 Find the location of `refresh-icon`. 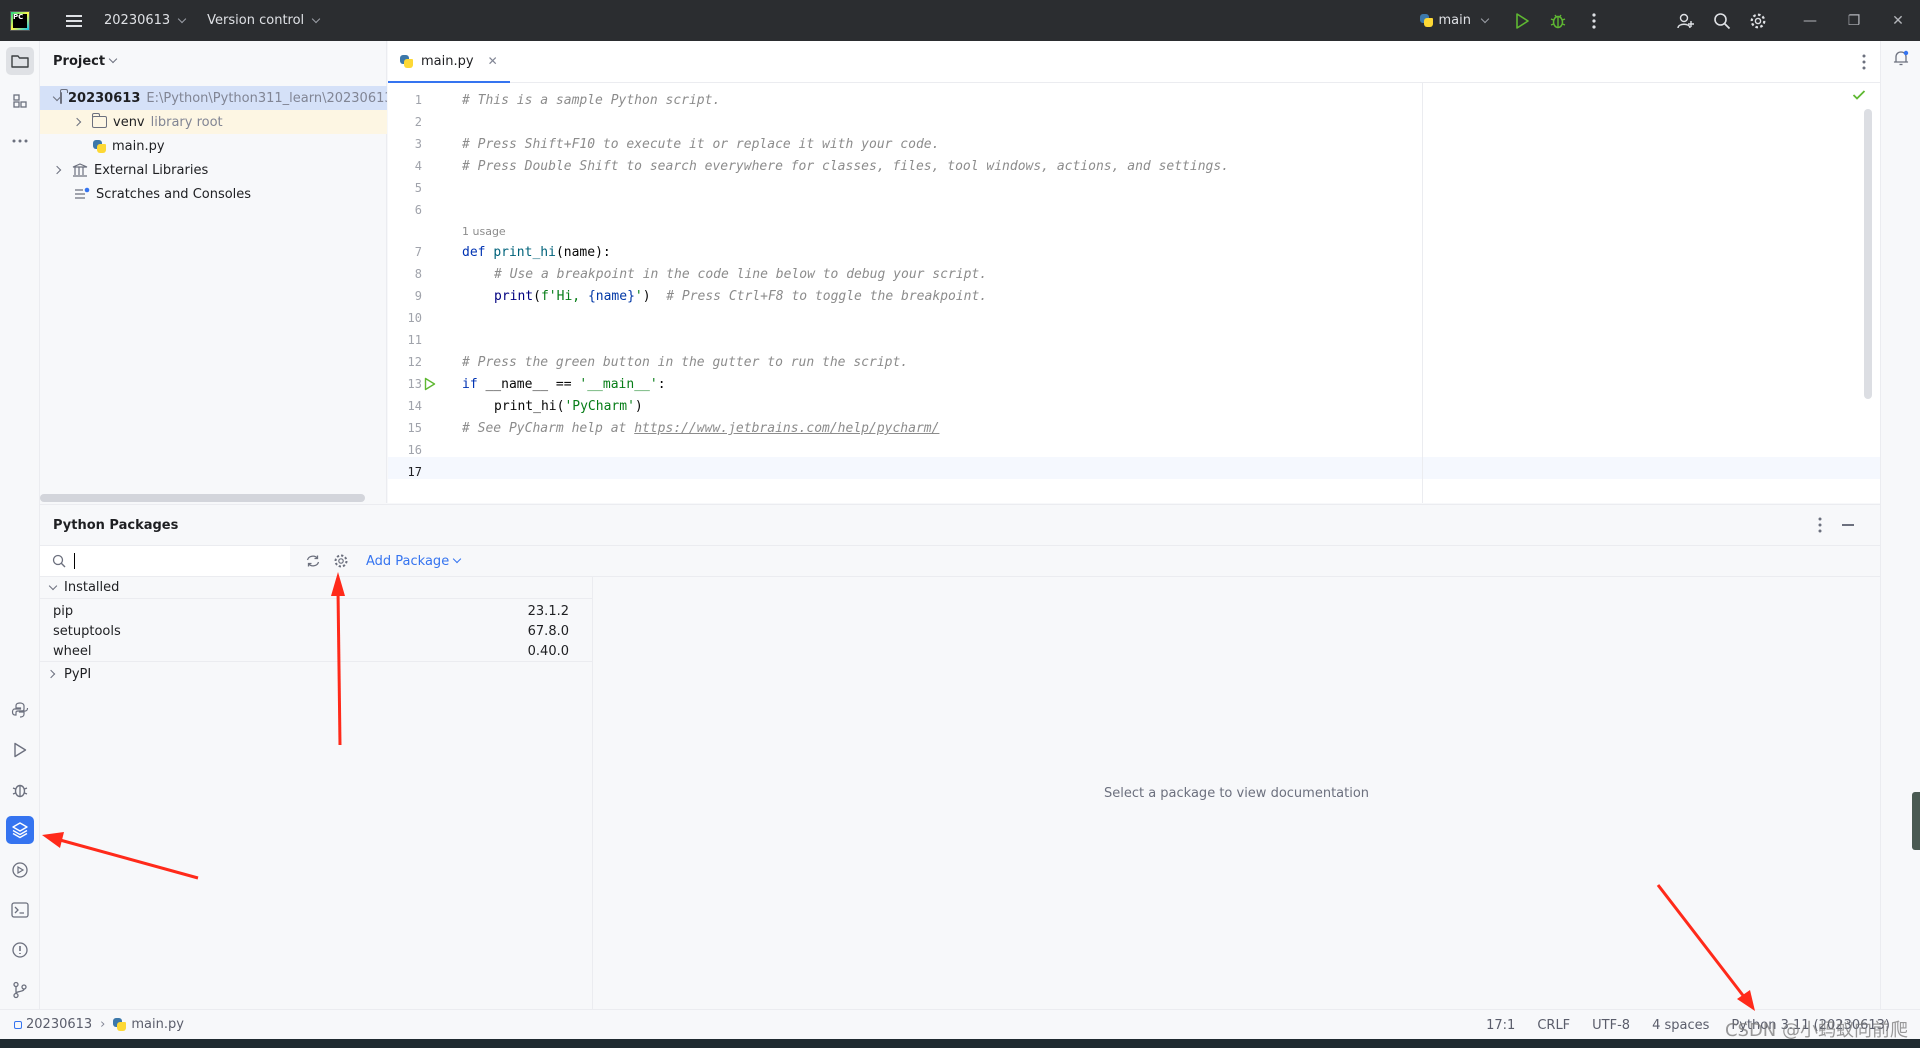

refresh-icon is located at coordinates (313, 561).